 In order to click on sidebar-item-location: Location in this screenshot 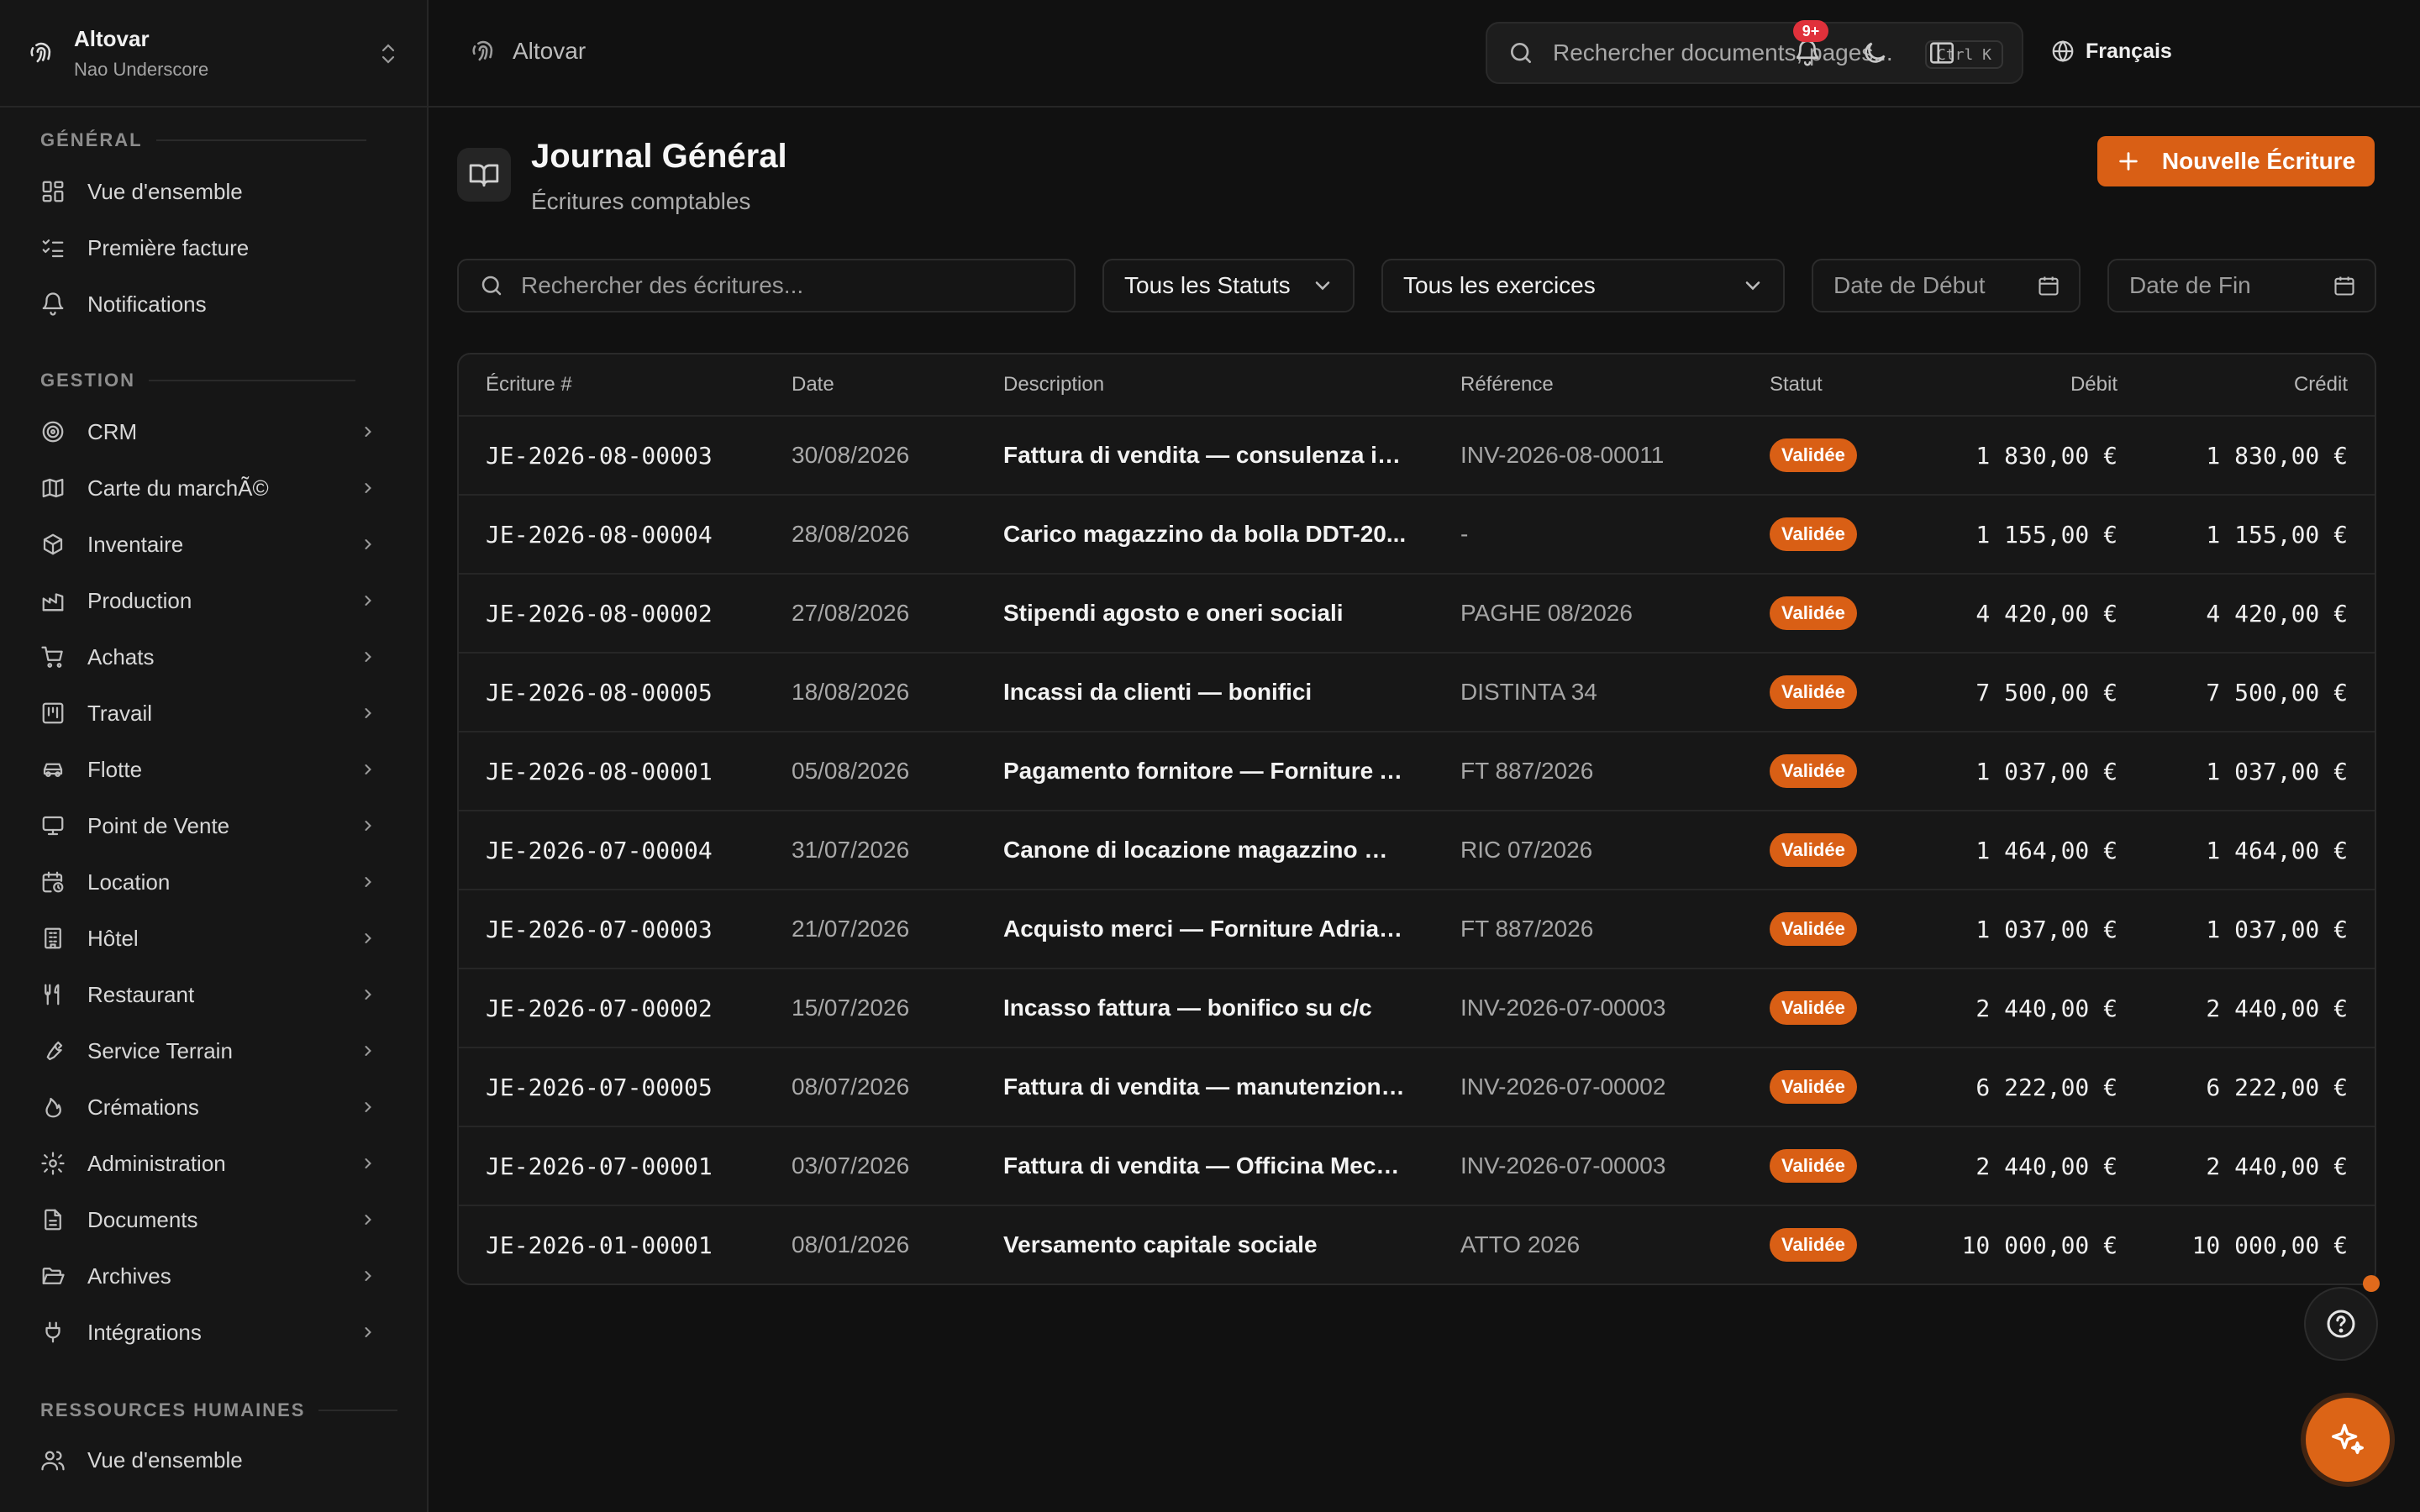, I will do `click(208, 882)`.